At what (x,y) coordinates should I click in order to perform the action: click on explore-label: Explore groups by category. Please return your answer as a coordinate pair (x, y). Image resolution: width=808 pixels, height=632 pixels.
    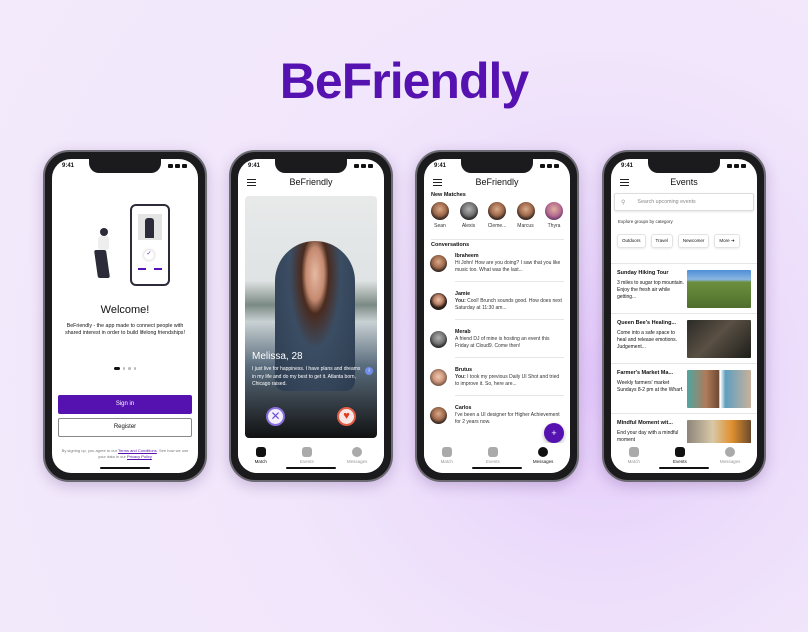
    Looking at the image, I should click on (645, 221).